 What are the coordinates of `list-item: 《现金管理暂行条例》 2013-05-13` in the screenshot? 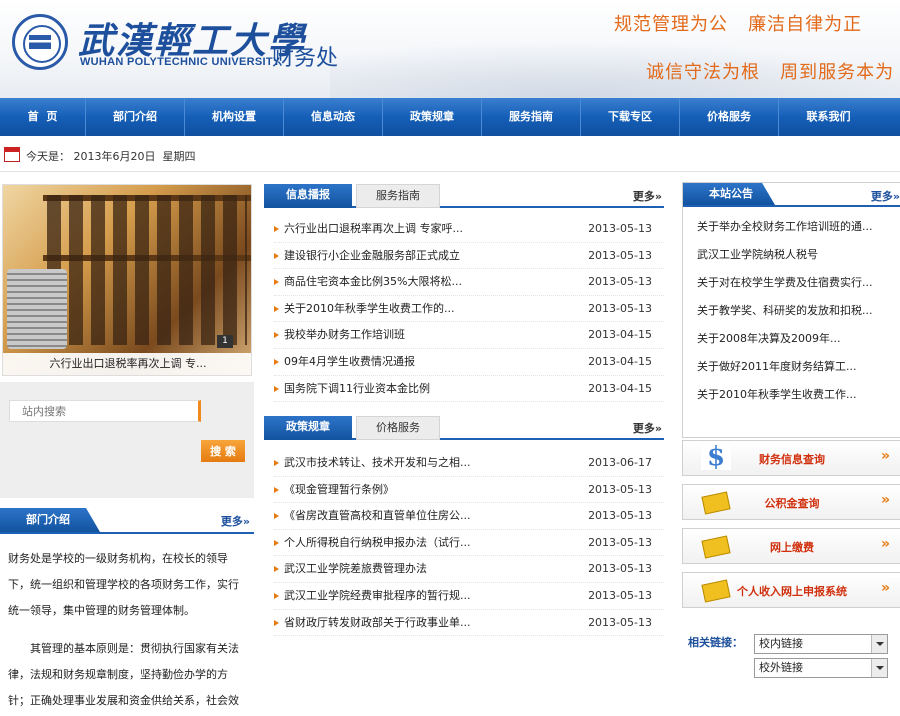 It's located at (469, 490).